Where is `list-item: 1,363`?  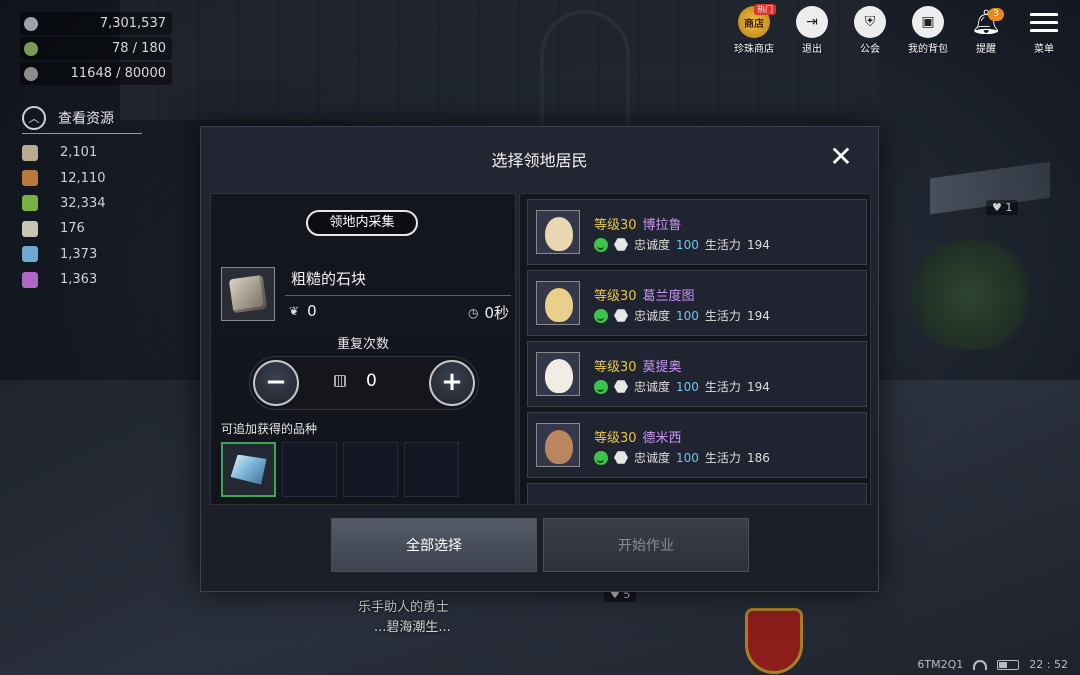 list-item: 1,363 is located at coordinates (77, 279).